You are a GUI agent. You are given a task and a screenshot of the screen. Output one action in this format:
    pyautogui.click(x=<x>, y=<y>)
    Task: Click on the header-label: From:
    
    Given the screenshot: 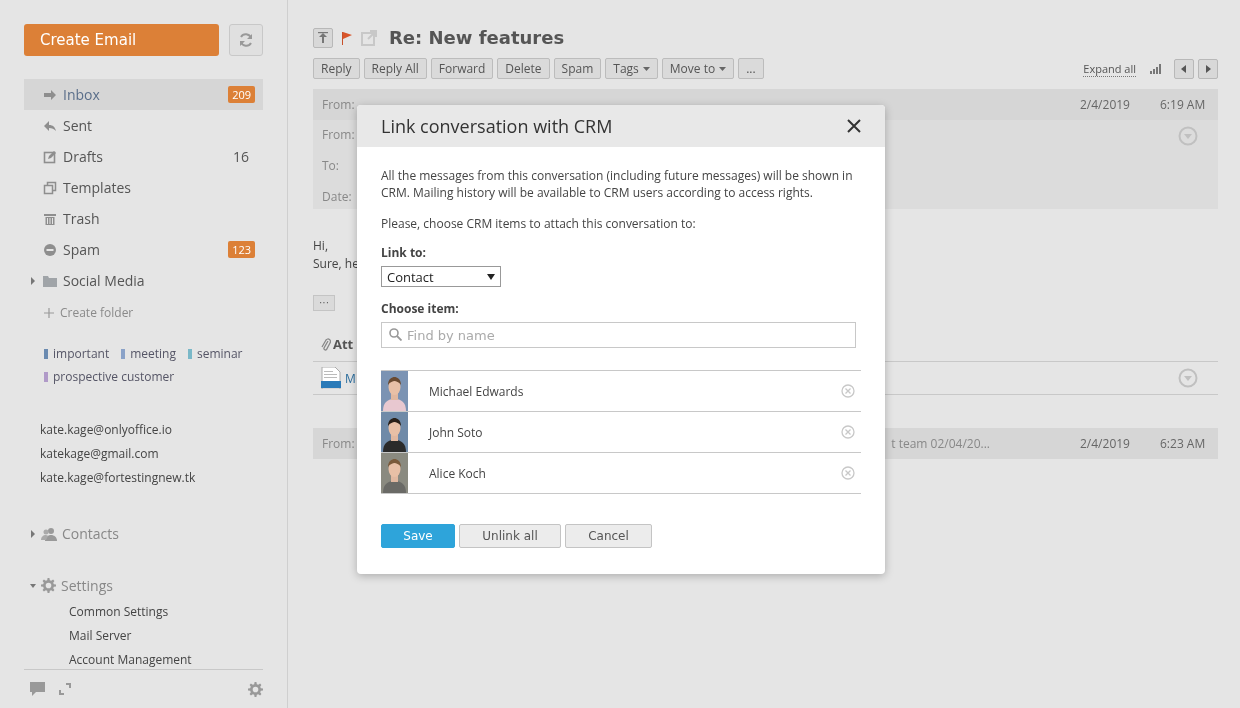 What is the action you would take?
    pyautogui.click(x=338, y=134)
    